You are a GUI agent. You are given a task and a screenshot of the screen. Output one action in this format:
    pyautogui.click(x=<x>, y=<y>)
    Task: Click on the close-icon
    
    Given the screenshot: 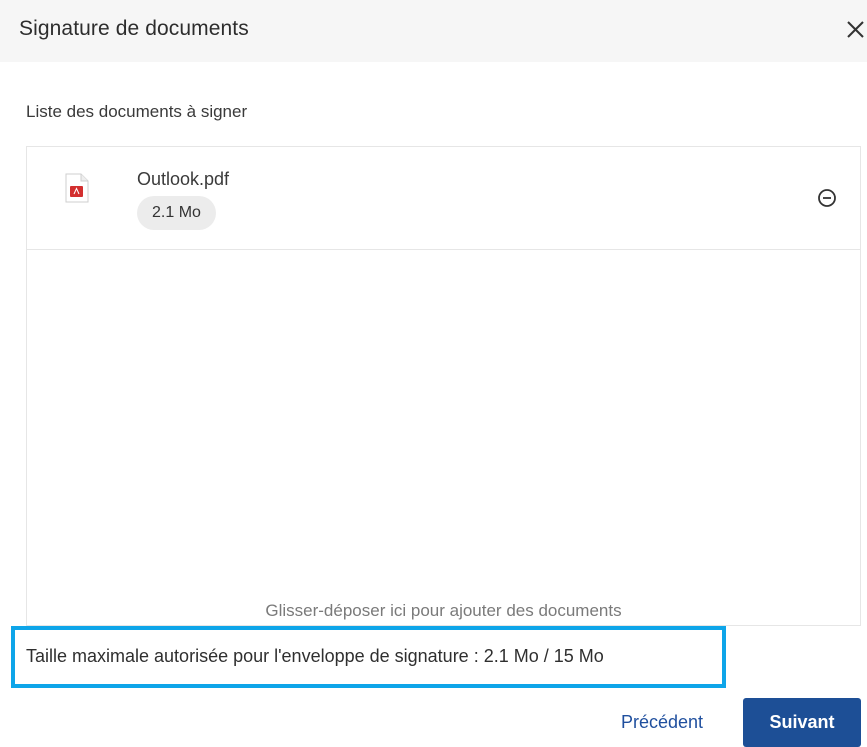 What is the action you would take?
    pyautogui.click(x=855, y=29)
    